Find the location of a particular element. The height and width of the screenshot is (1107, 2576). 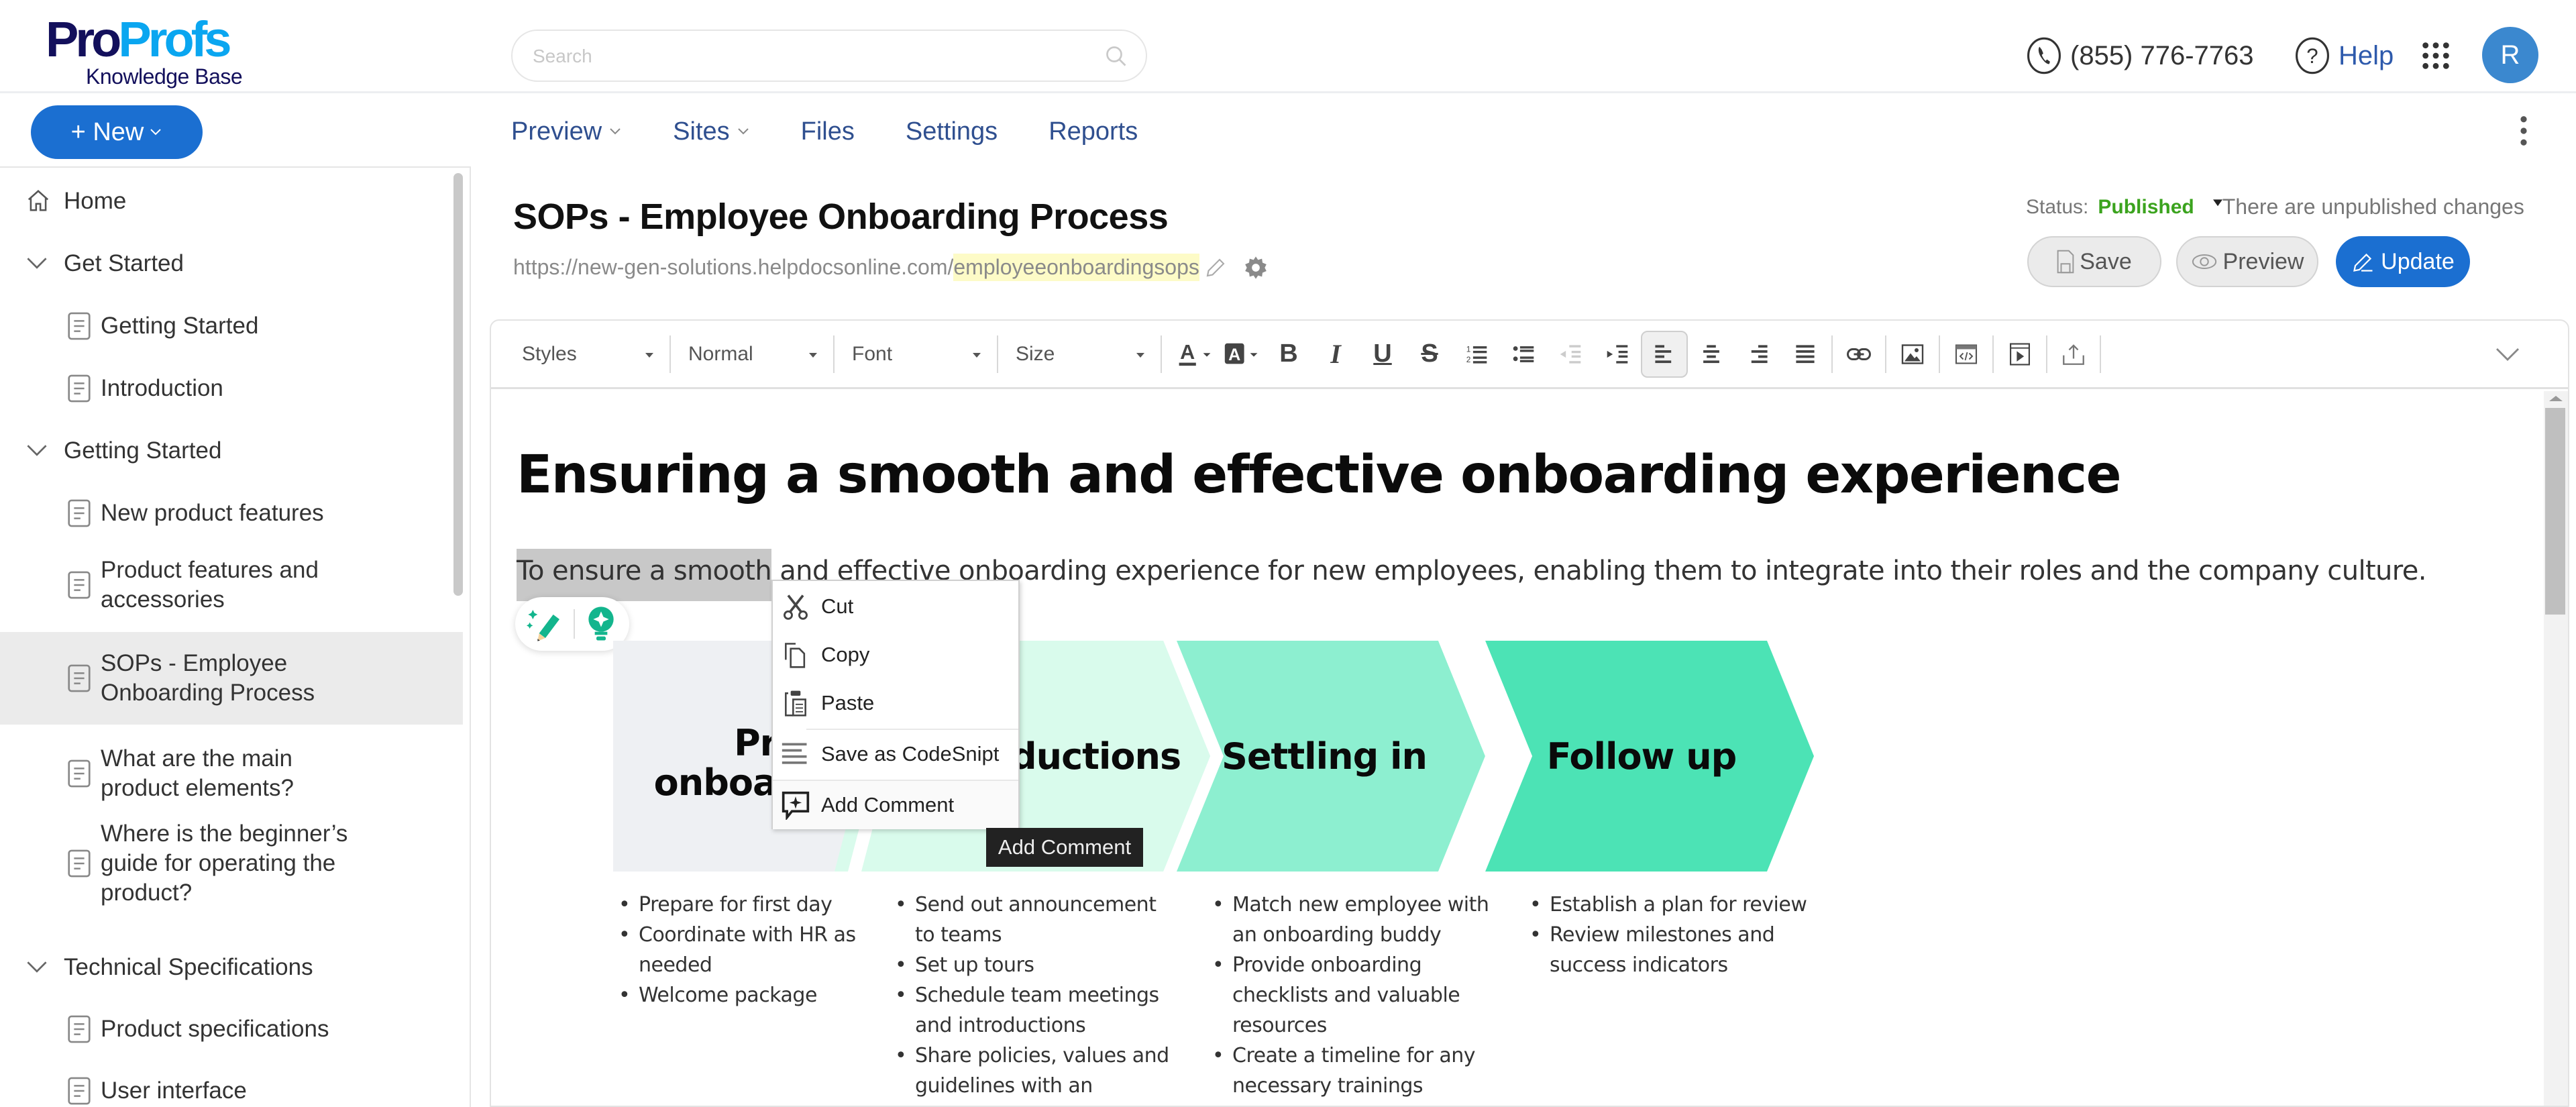

link-icon is located at coordinates (1859, 354).